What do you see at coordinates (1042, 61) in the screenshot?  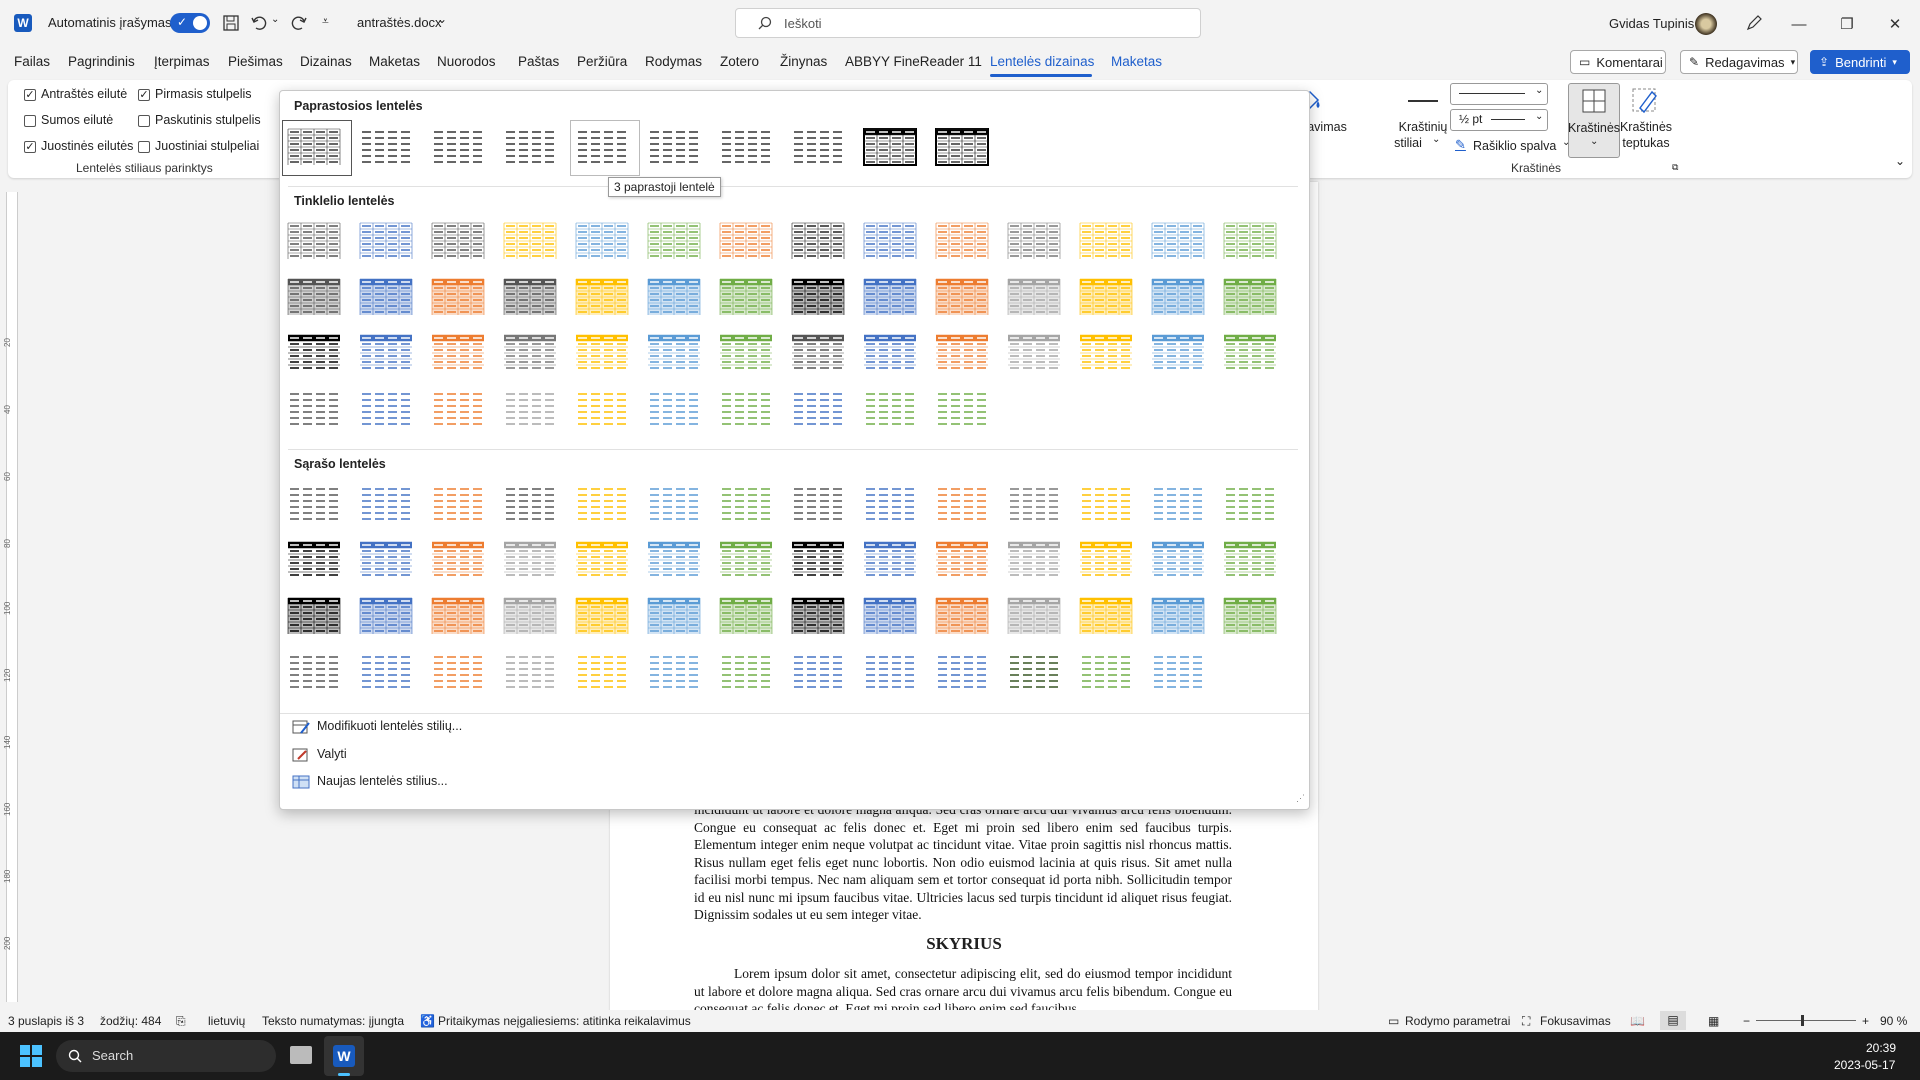 I see `tab-lenteles-dizainas: Lentelės dizainas` at bounding box center [1042, 61].